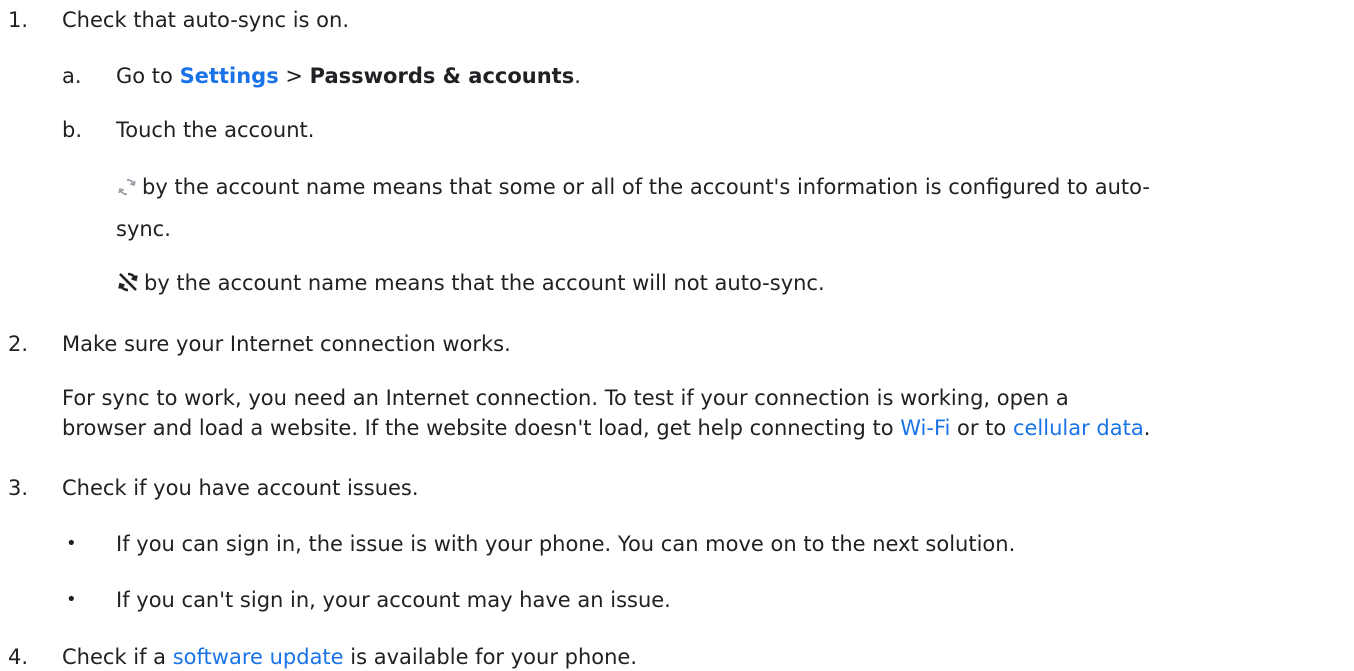  Describe the element at coordinates (258, 657) in the screenshot. I see `software-update-link: software update` at that location.